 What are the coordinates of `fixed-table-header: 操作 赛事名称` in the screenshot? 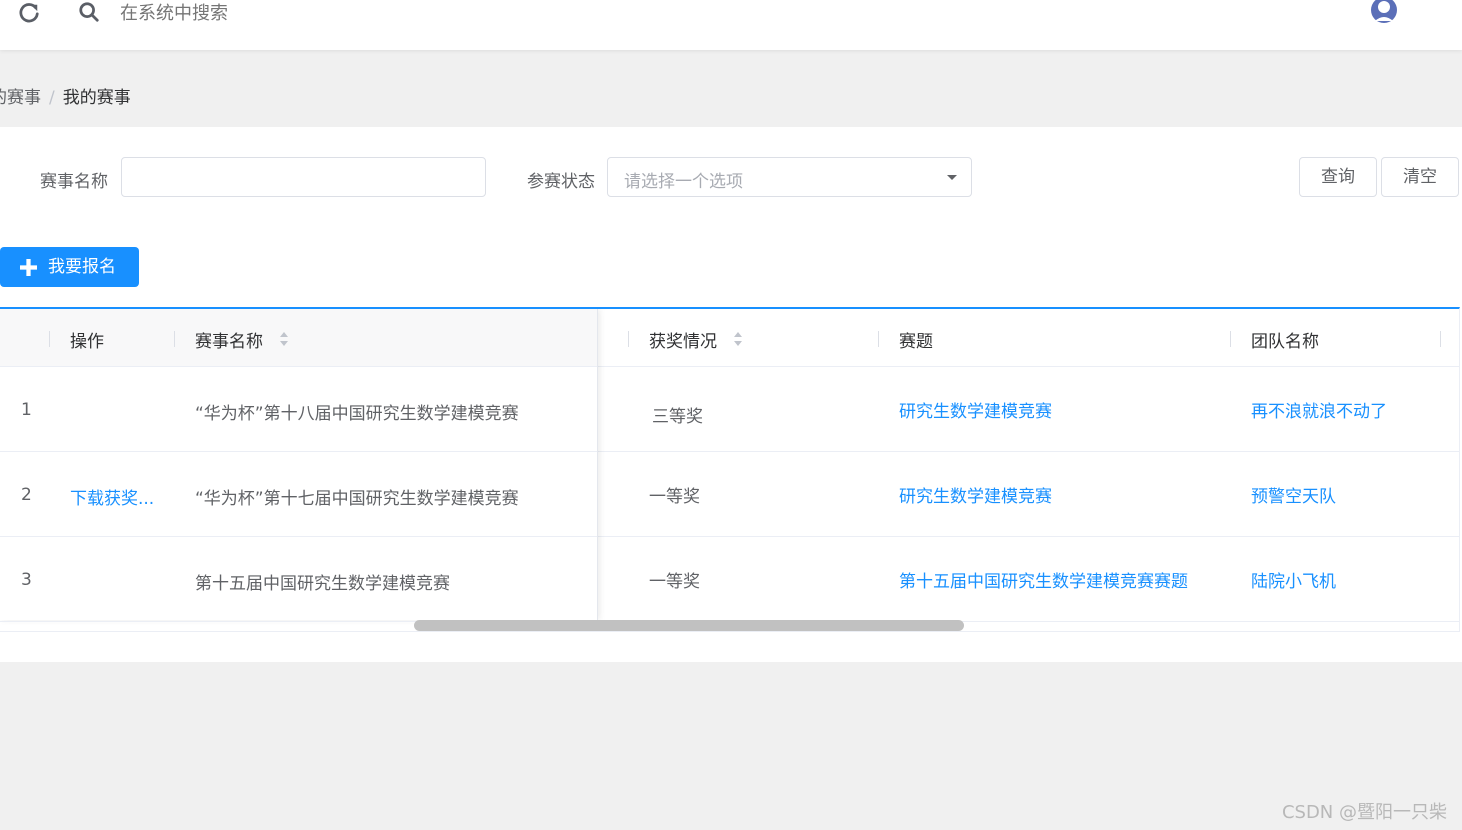 It's located at (298, 338).